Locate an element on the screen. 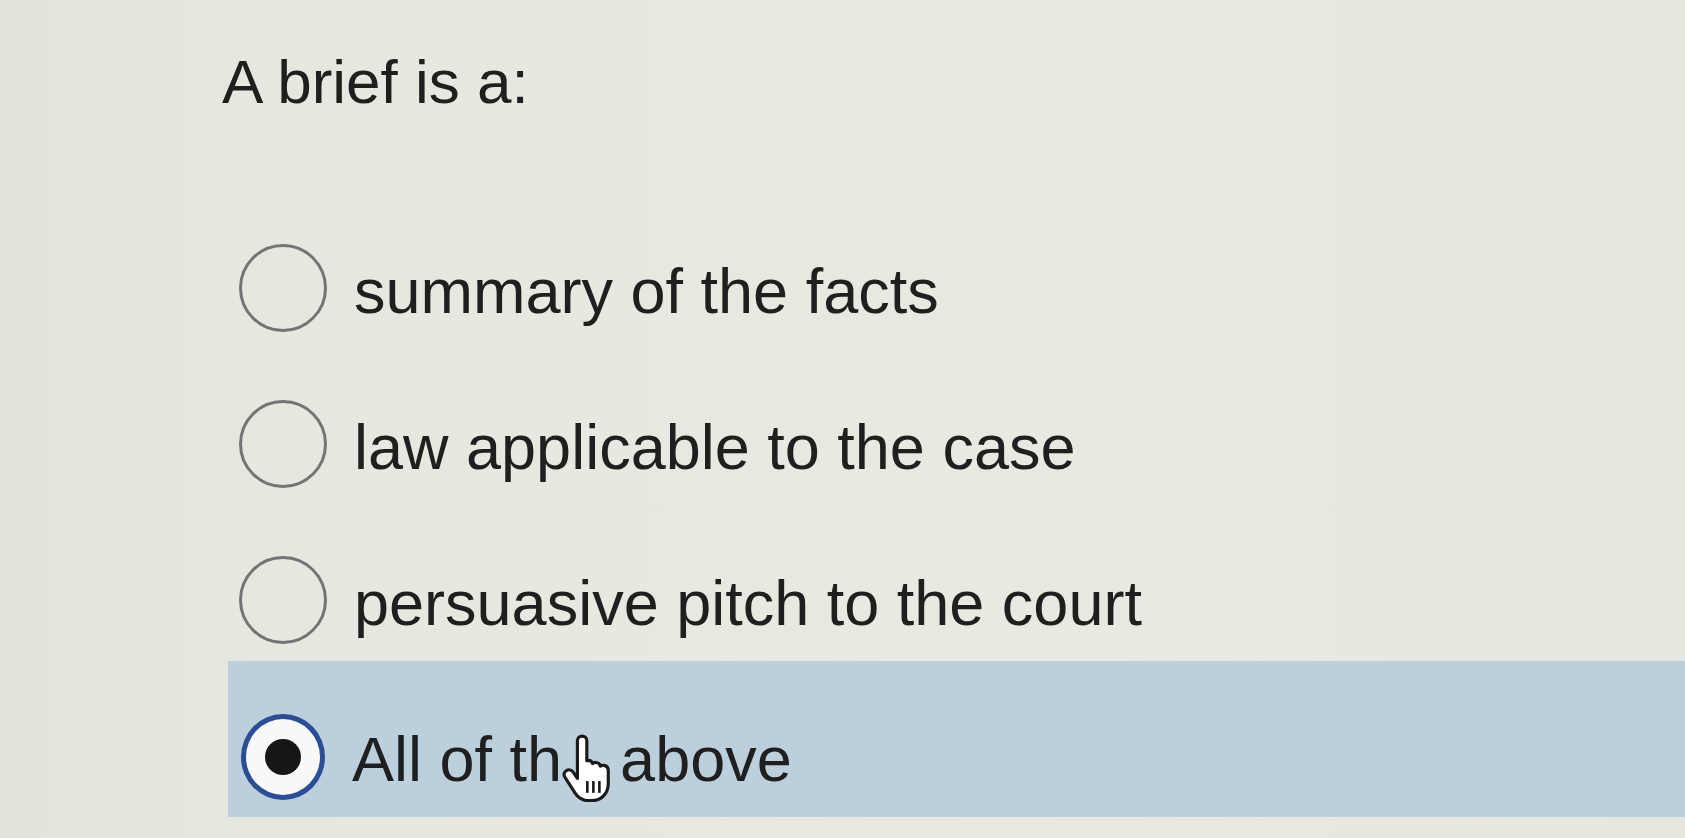 The image size is (1685, 838). option-label: law applicable to the case is located at coordinates (715, 447).